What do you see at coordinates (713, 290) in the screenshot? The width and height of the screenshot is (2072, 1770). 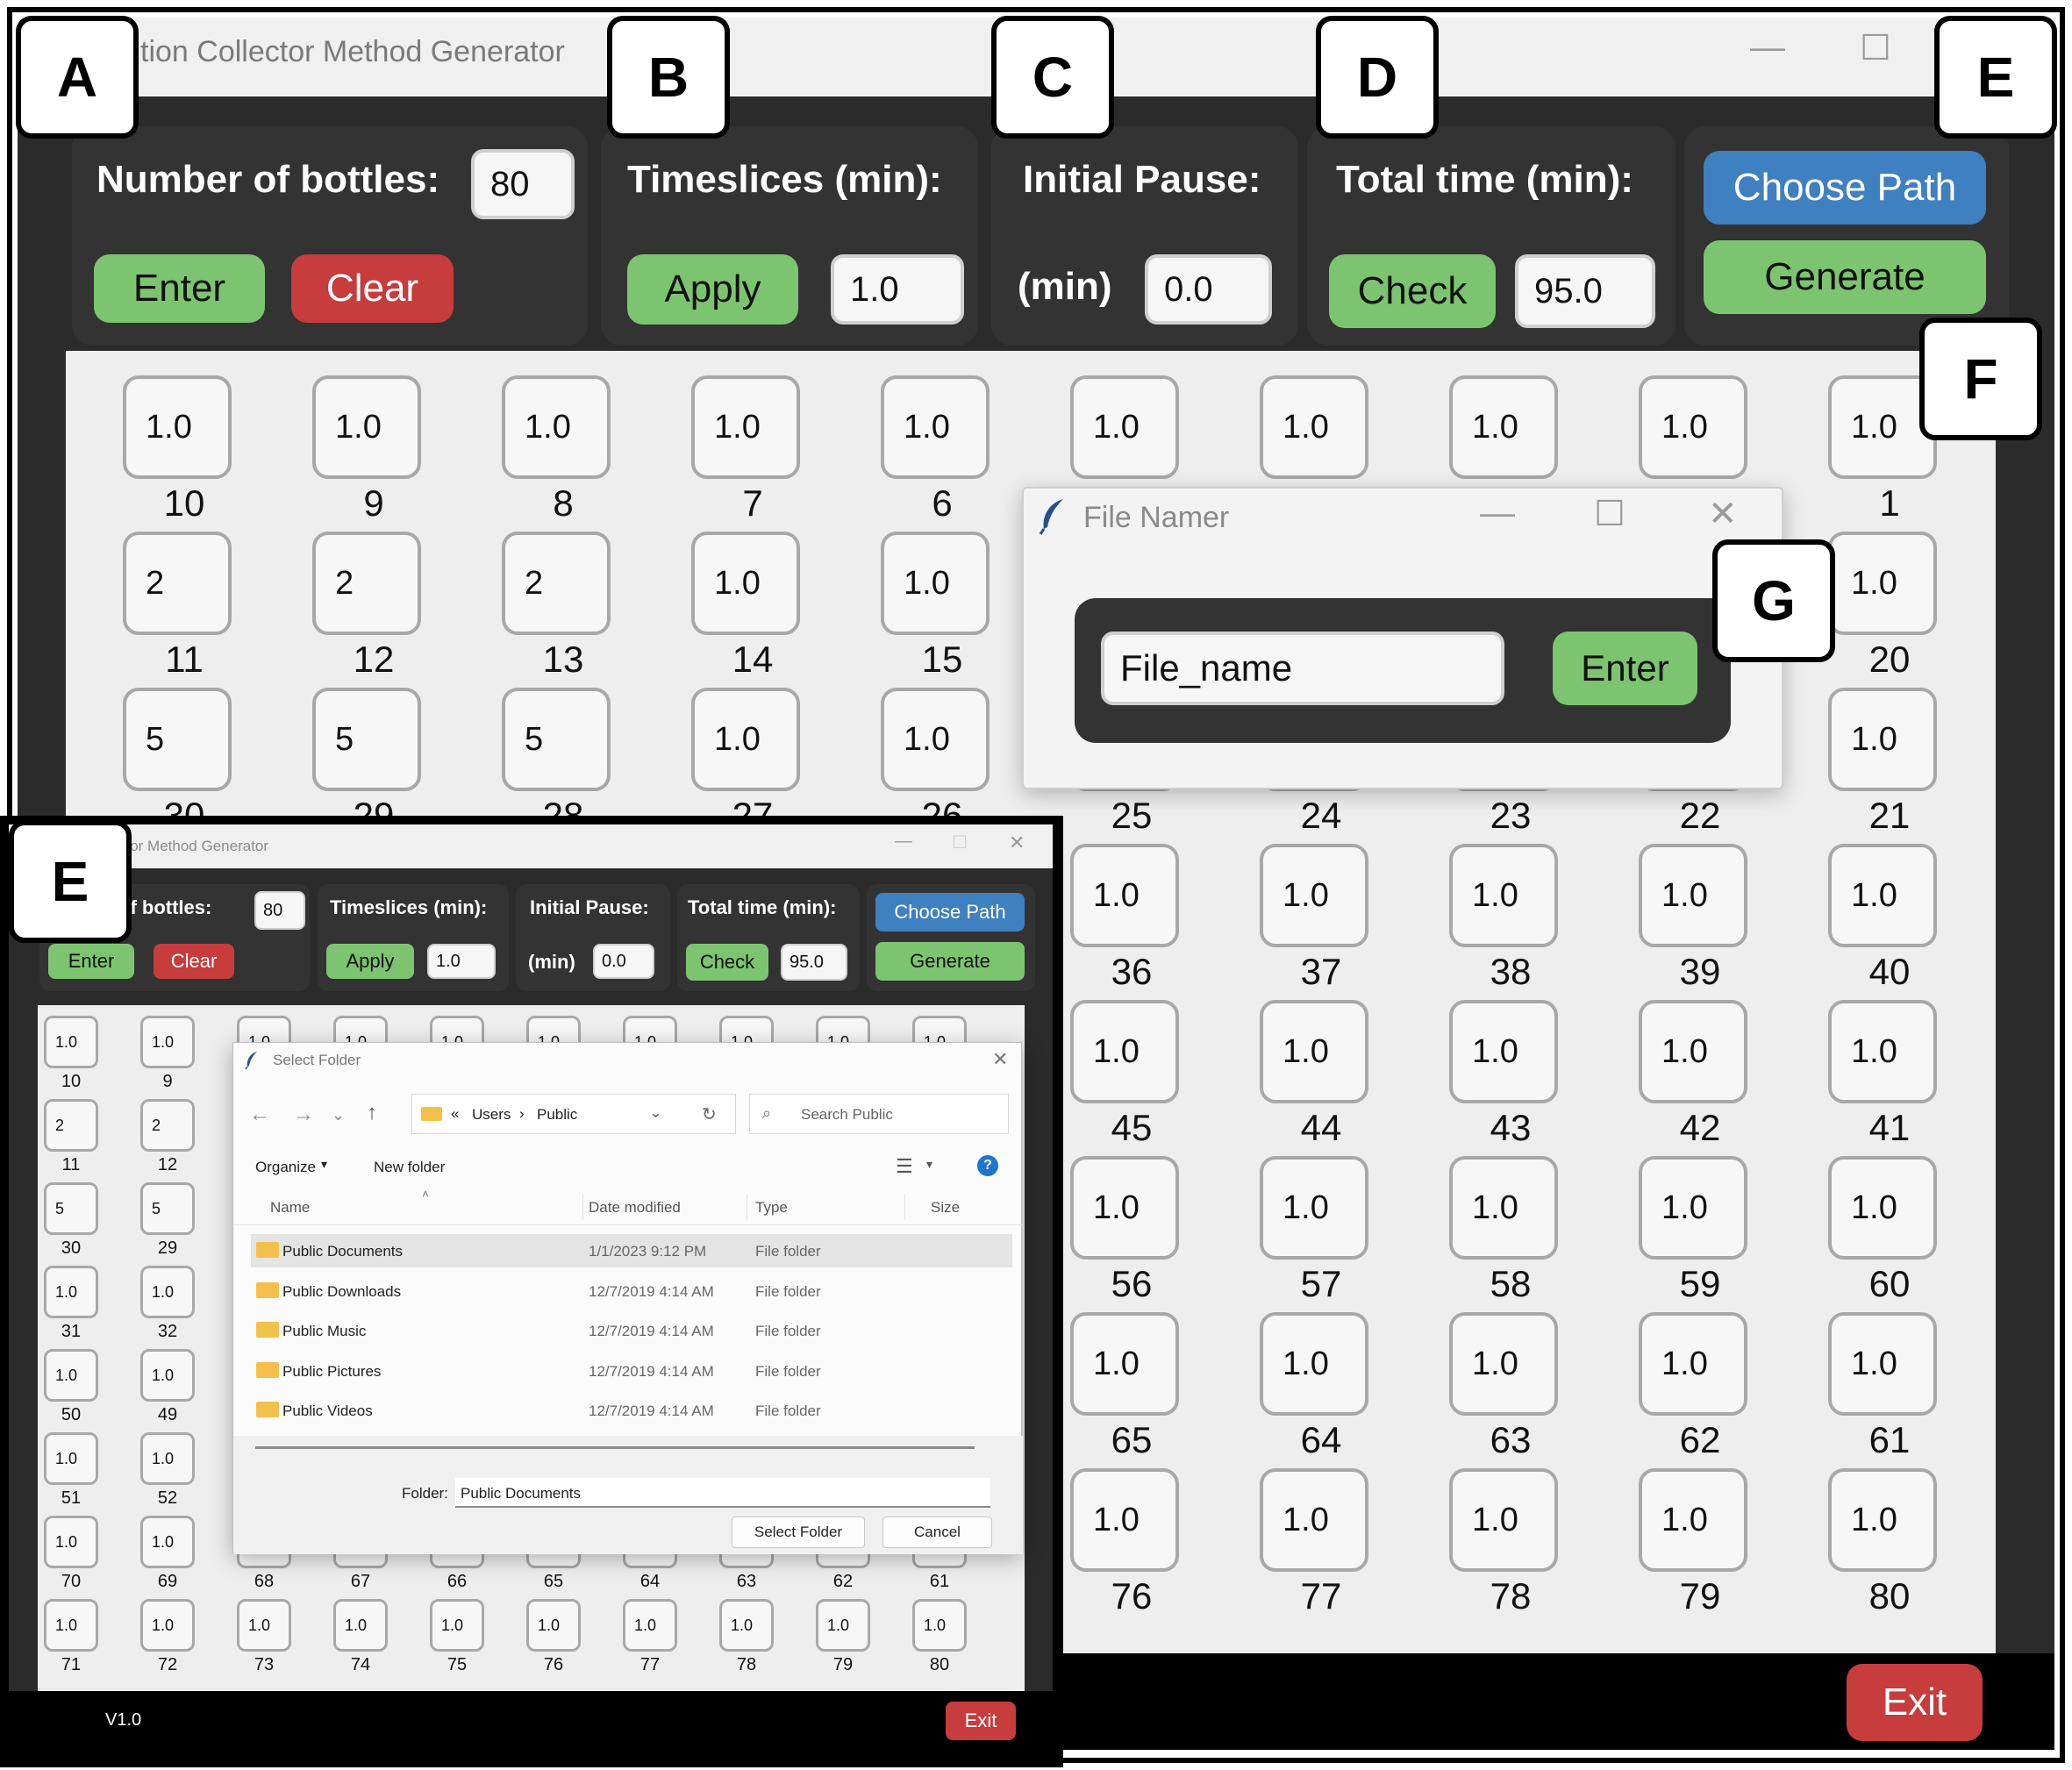 I see `apply-button: Apply` at bounding box center [713, 290].